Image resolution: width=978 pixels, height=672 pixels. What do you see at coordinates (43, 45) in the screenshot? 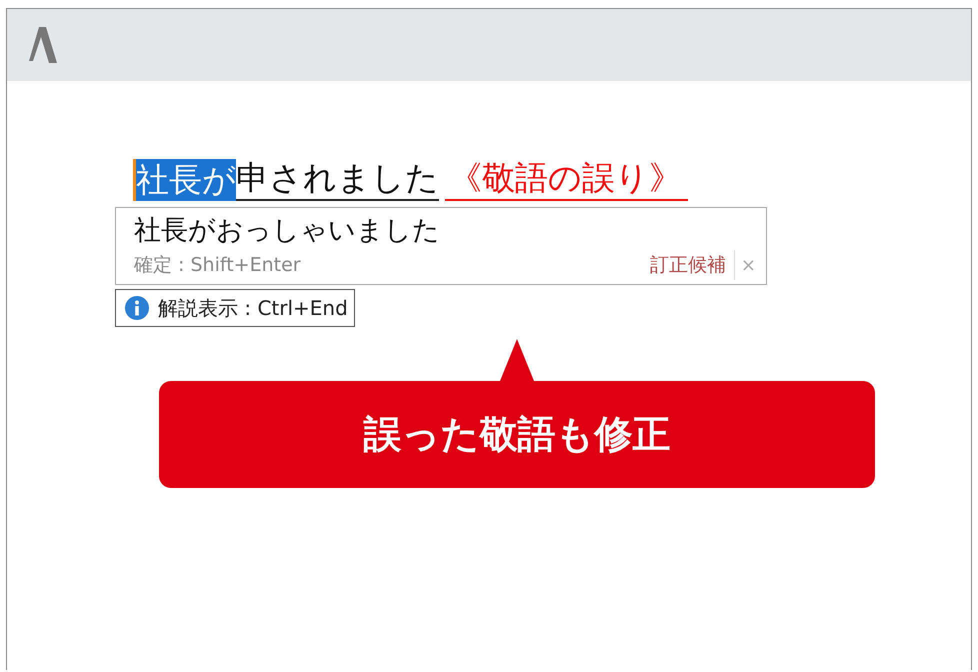
I see `logo-icon` at bounding box center [43, 45].